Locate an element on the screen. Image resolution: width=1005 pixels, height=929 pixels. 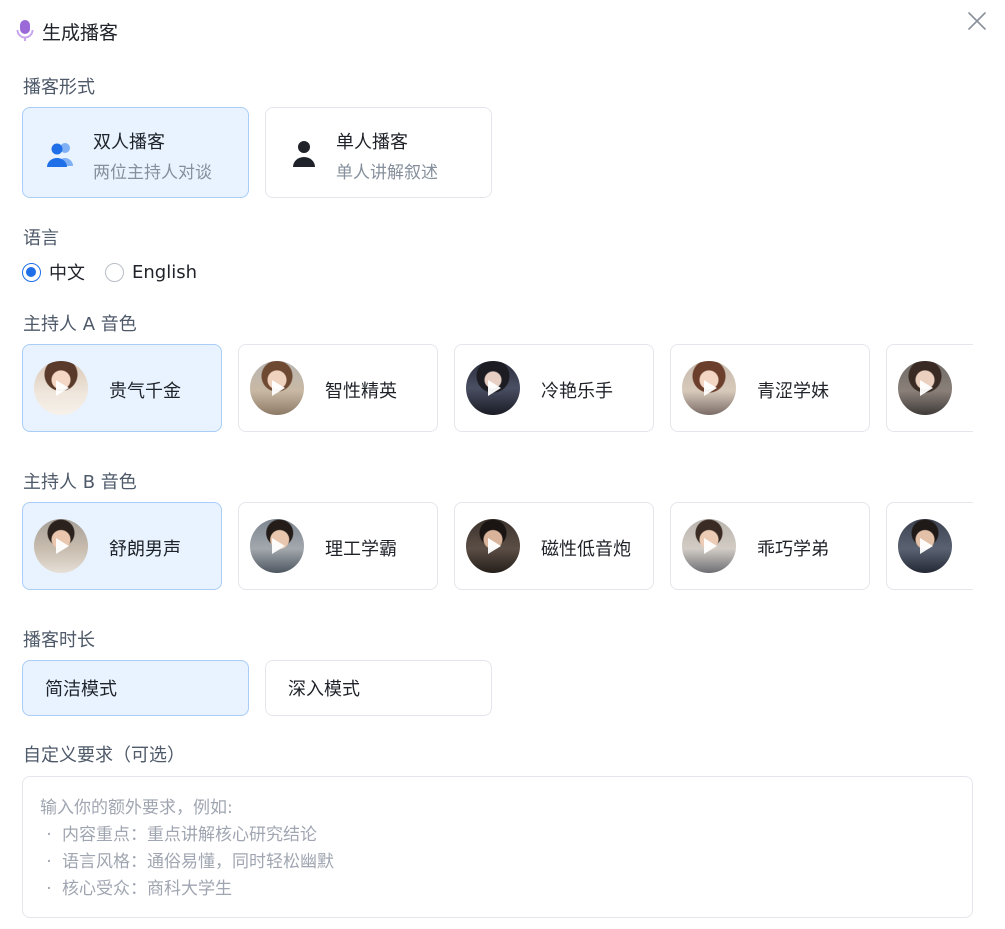
voice-card: 舒朗男声 is located at coordinates (122, 546).